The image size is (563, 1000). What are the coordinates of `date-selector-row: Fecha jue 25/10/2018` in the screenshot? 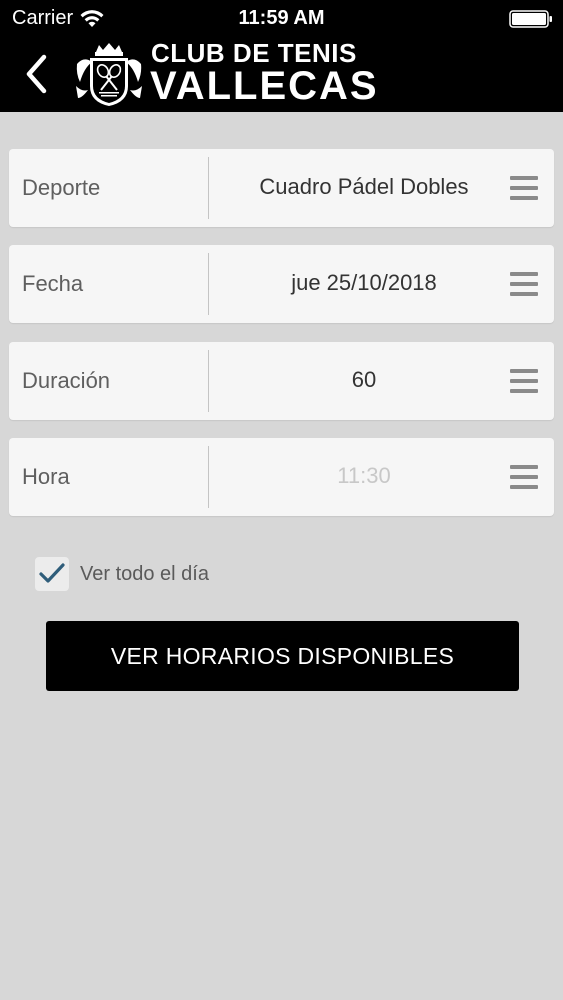 It's located at (281, 284).